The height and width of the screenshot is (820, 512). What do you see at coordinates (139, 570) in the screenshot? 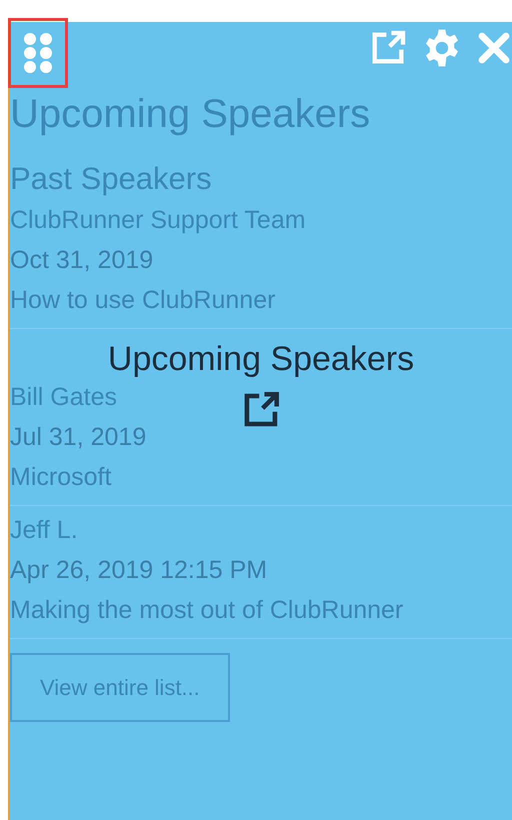
I see `speaker-date: Apr 26, 2019 12:15 PM` at bounding box center [139, 570].